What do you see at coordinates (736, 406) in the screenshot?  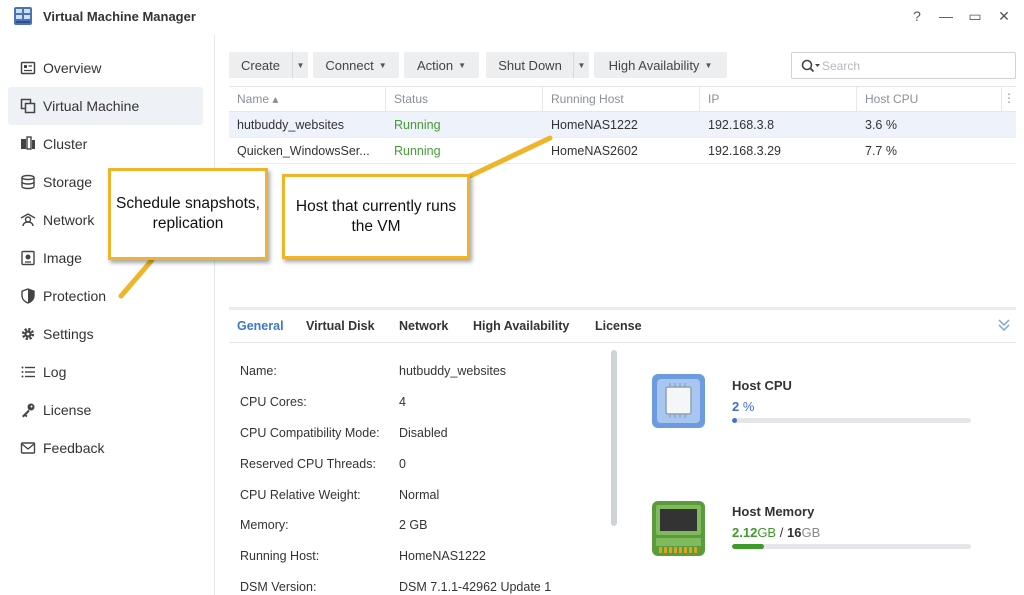 I see `host-cpu-percent: 2` at bounding box center [736, 406].